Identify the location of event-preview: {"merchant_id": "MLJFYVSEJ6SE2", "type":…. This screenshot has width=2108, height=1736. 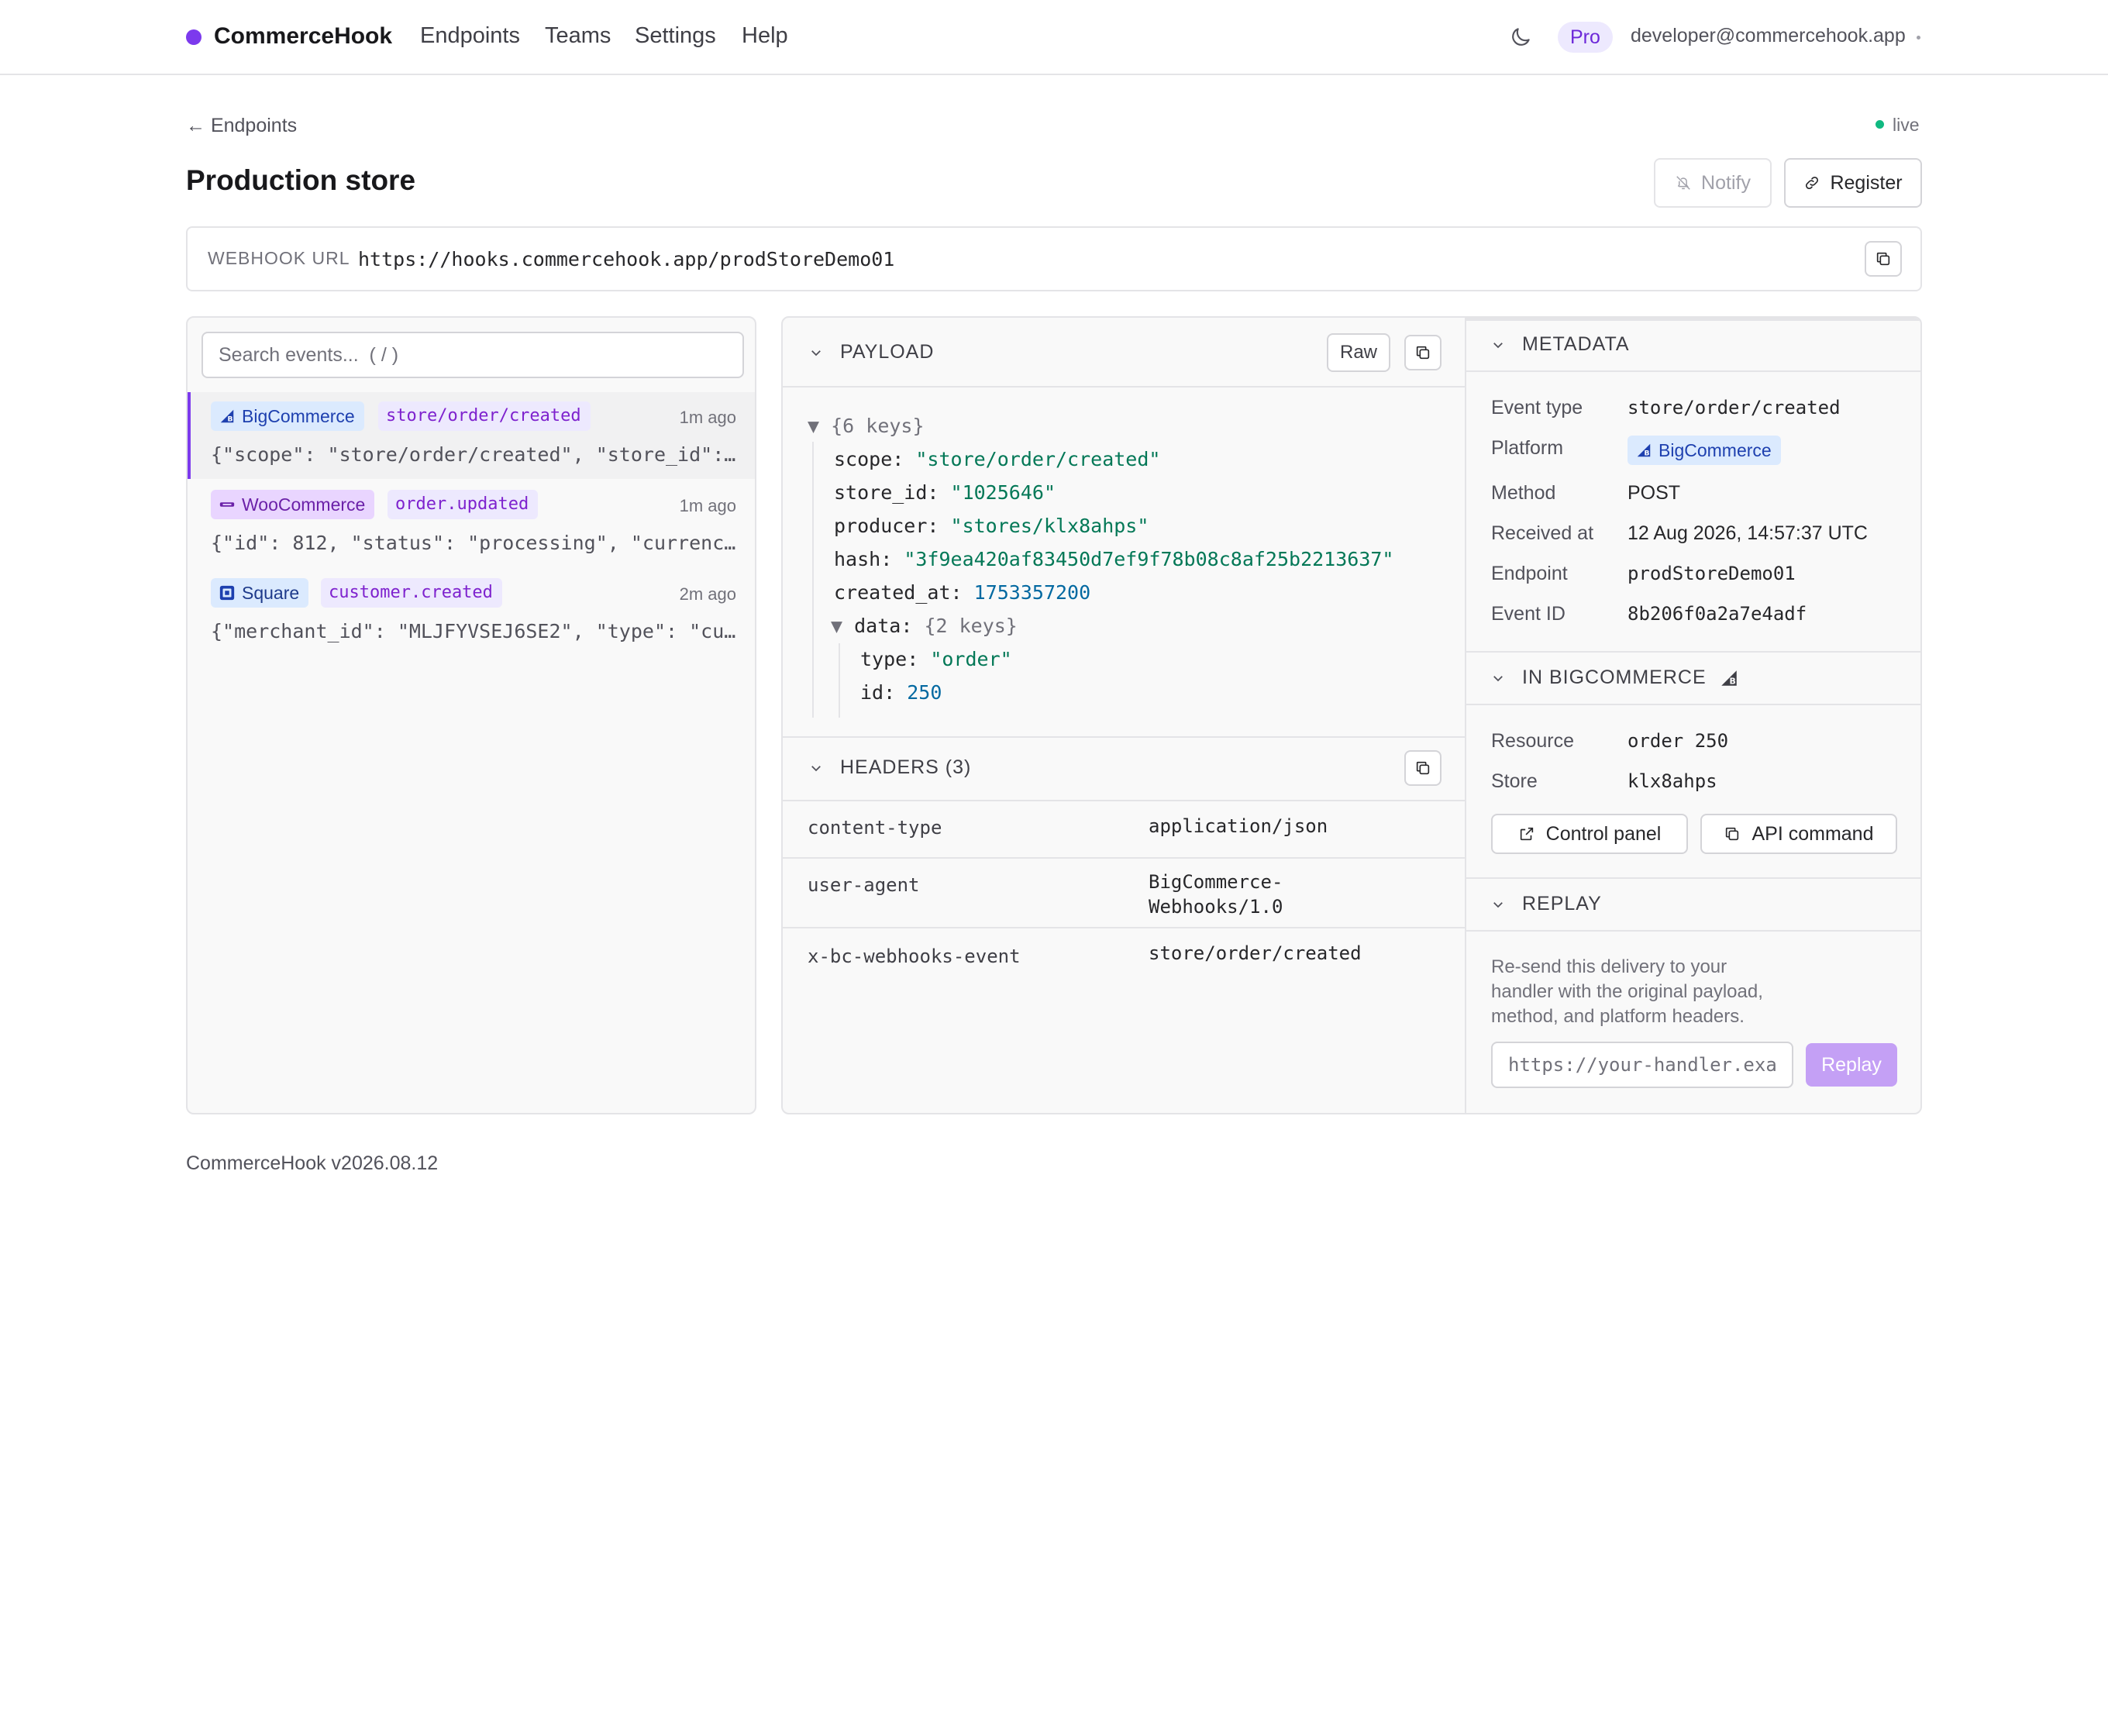
(474, 631).